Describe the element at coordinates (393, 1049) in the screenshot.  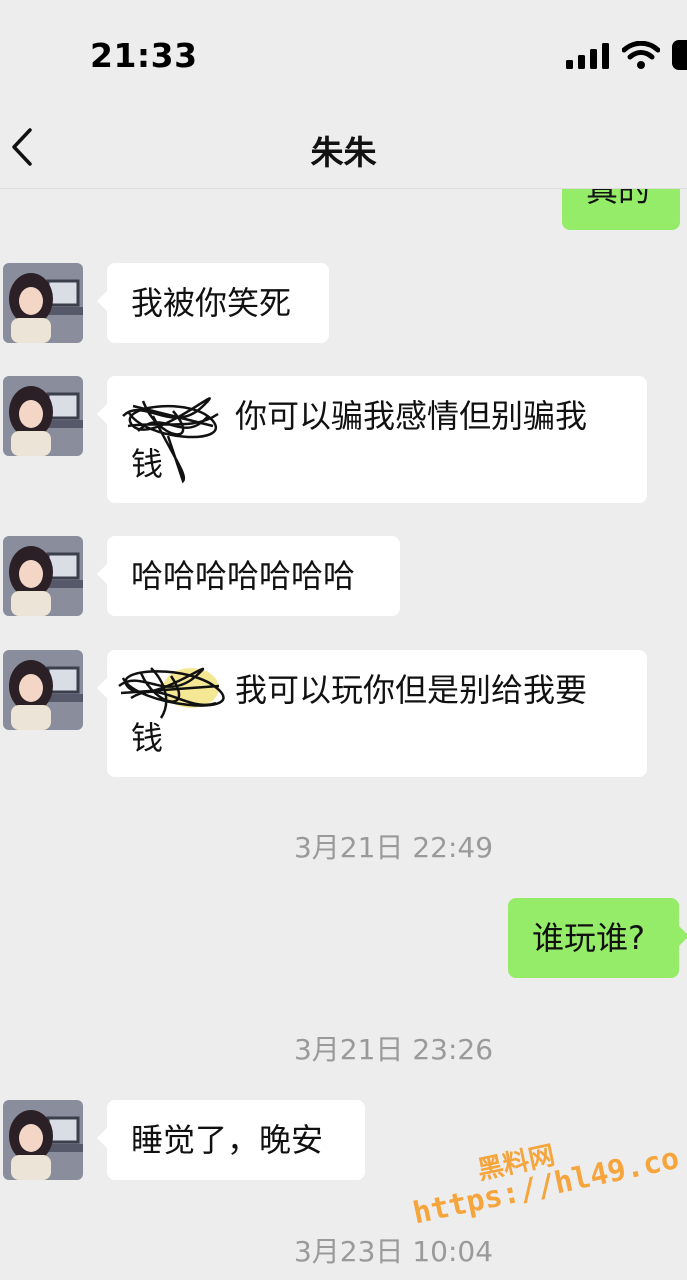
I see `timestamp: 3月21日 23:26` at that location.